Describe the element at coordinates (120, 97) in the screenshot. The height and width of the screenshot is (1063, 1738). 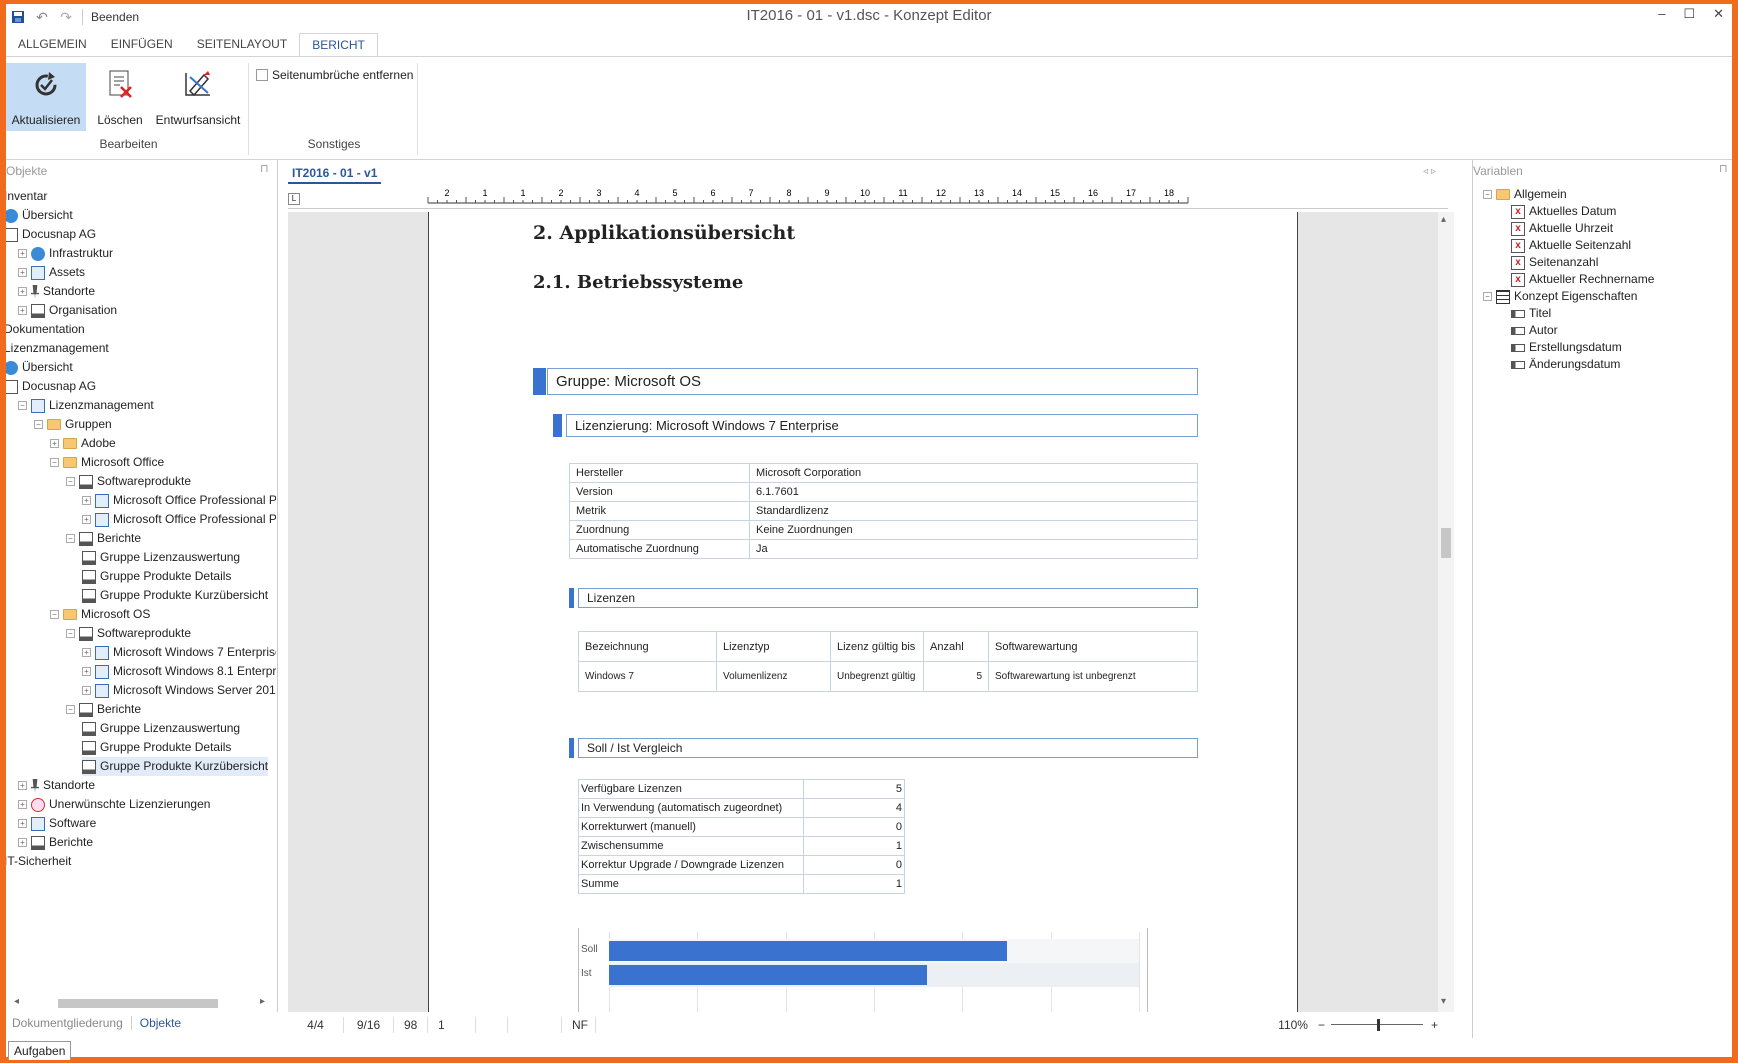
I see `delete-button: Löschen` at that location.